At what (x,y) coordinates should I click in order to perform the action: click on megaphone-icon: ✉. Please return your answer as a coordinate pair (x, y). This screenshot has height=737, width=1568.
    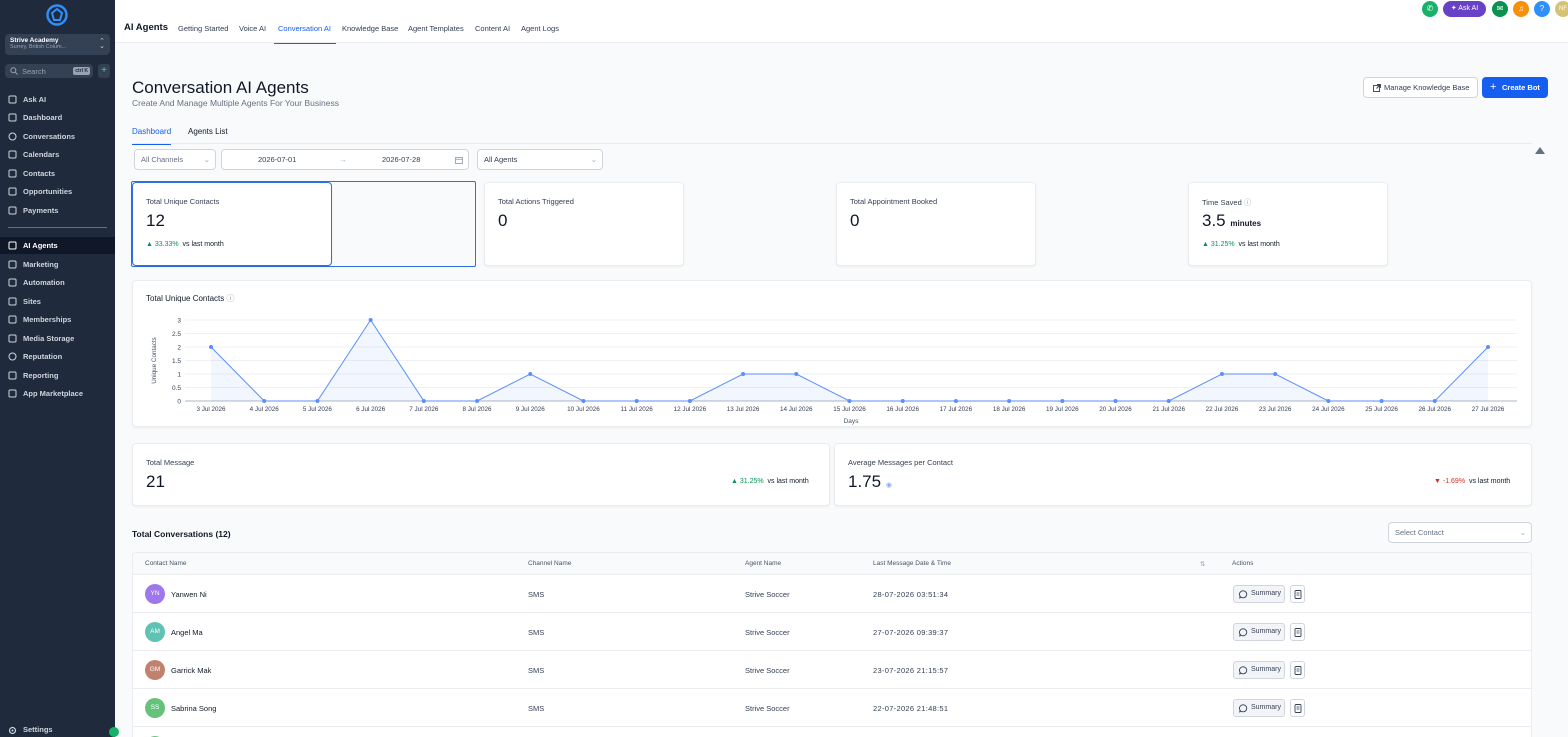
    Looking at the image, I should click on (1500, 9).